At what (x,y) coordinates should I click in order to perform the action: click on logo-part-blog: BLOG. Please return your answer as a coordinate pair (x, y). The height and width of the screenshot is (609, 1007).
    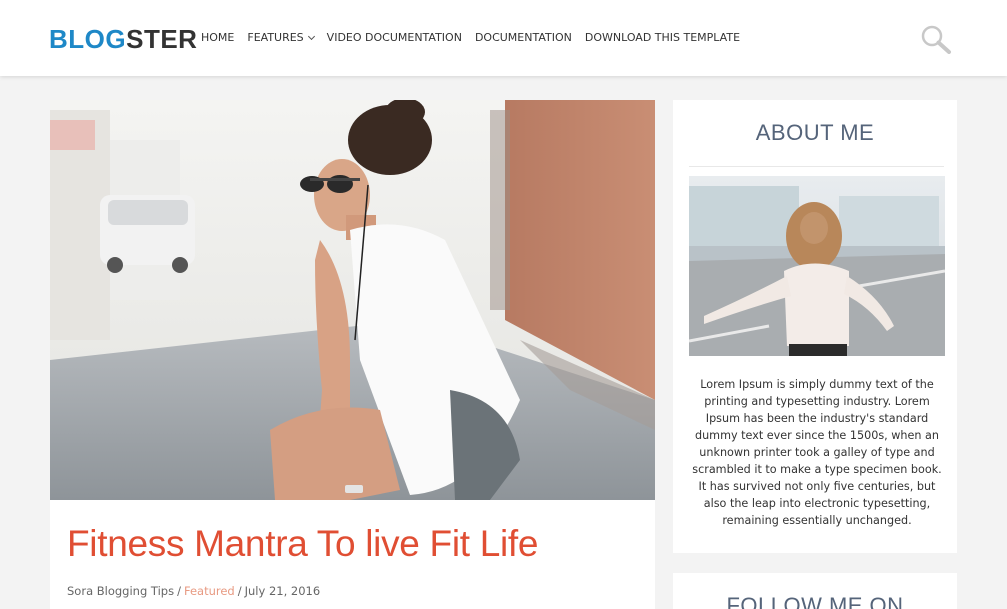
    Looking at the image, I should click on (88, 39).